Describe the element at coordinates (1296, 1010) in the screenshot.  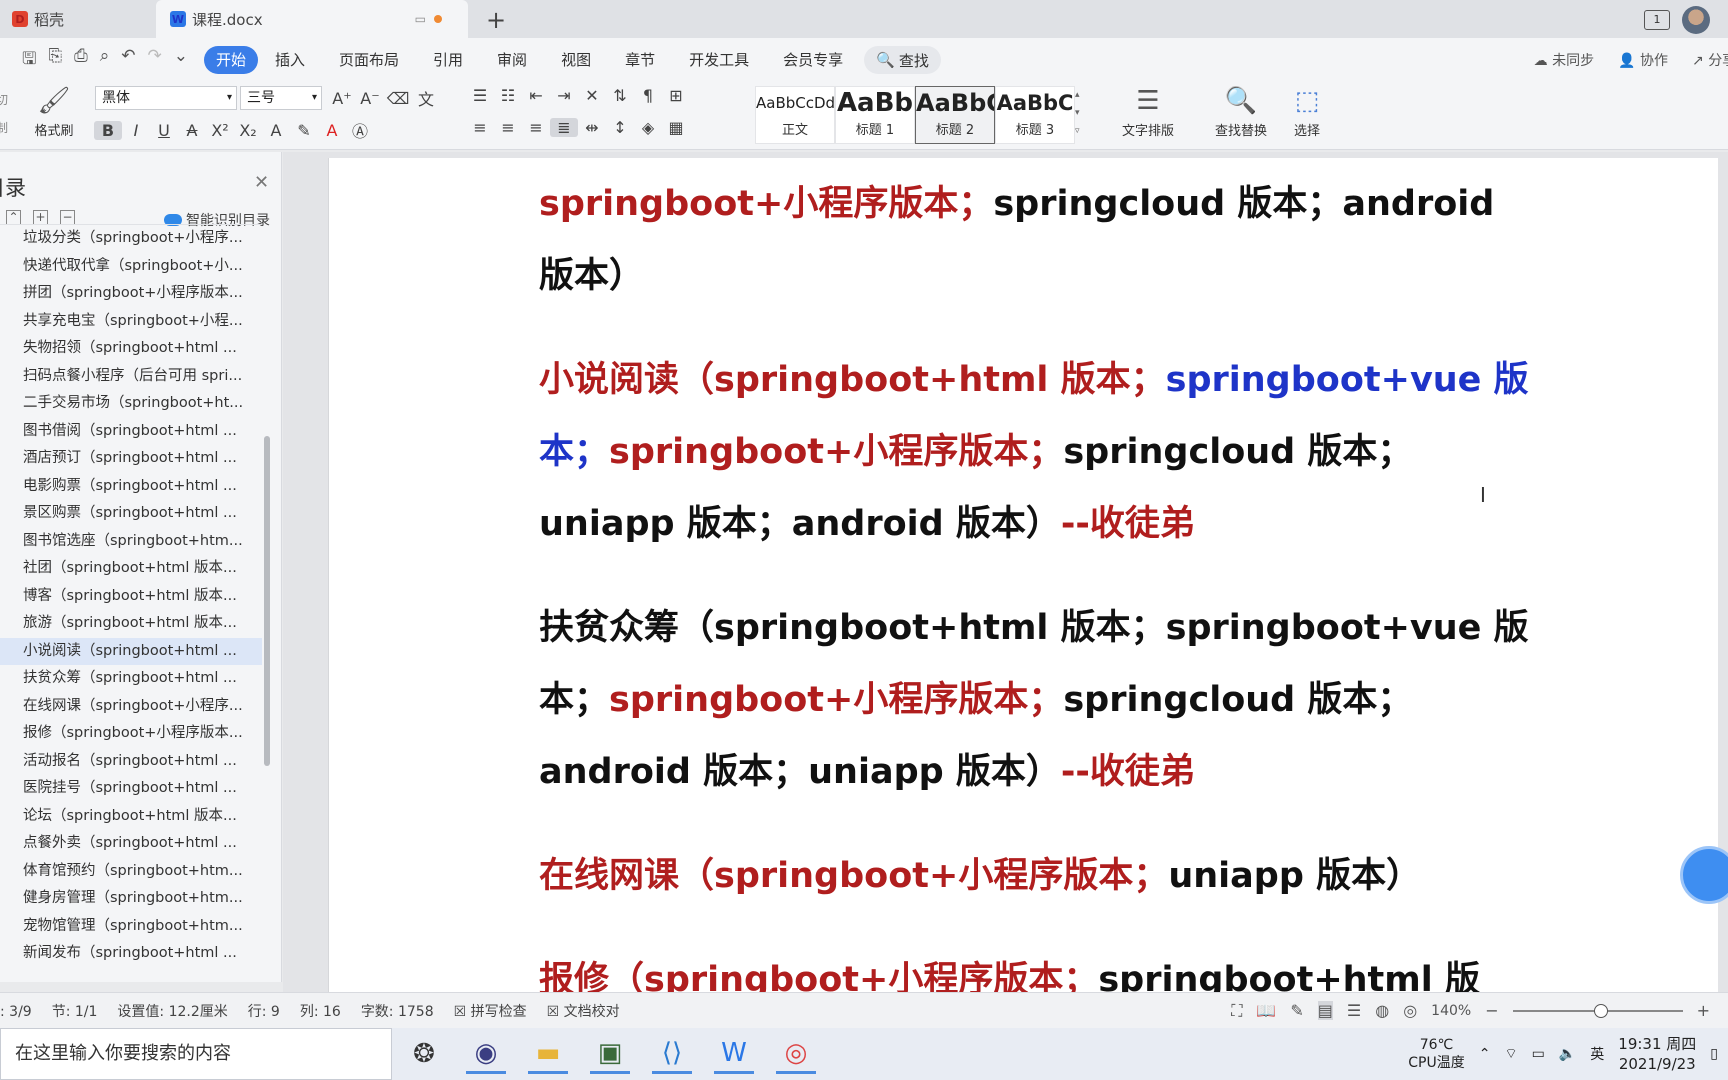
I see `write-mode-icon: ✎` at that location.